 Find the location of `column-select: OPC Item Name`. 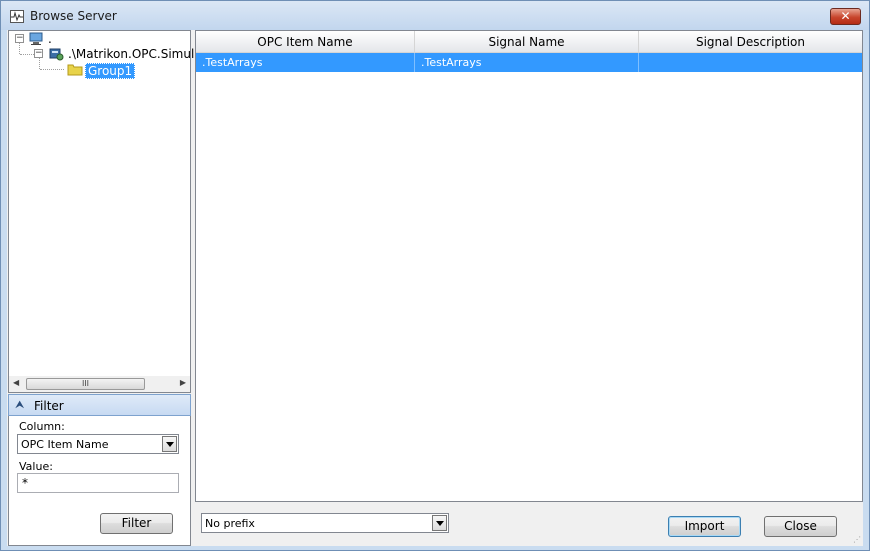

column-select: OPC Item Name is located at coordinates (98, 444).